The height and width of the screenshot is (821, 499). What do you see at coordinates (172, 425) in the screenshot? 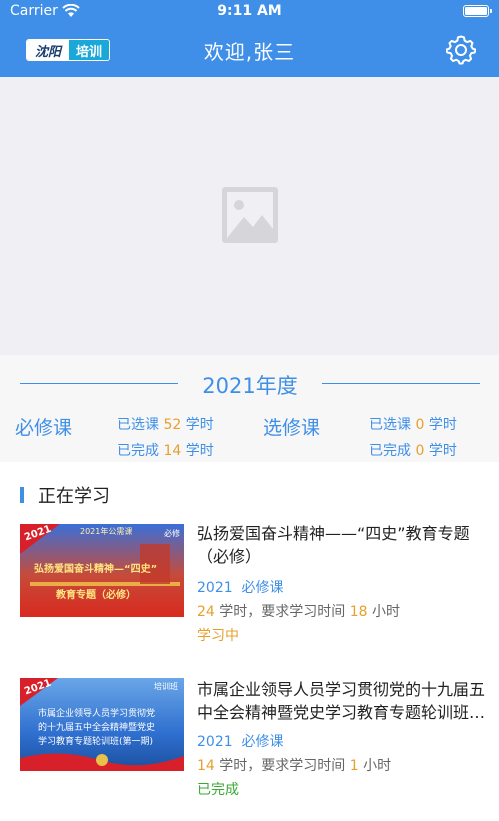
I see `required-selected-value: 52` at bounding box center [172, 425].